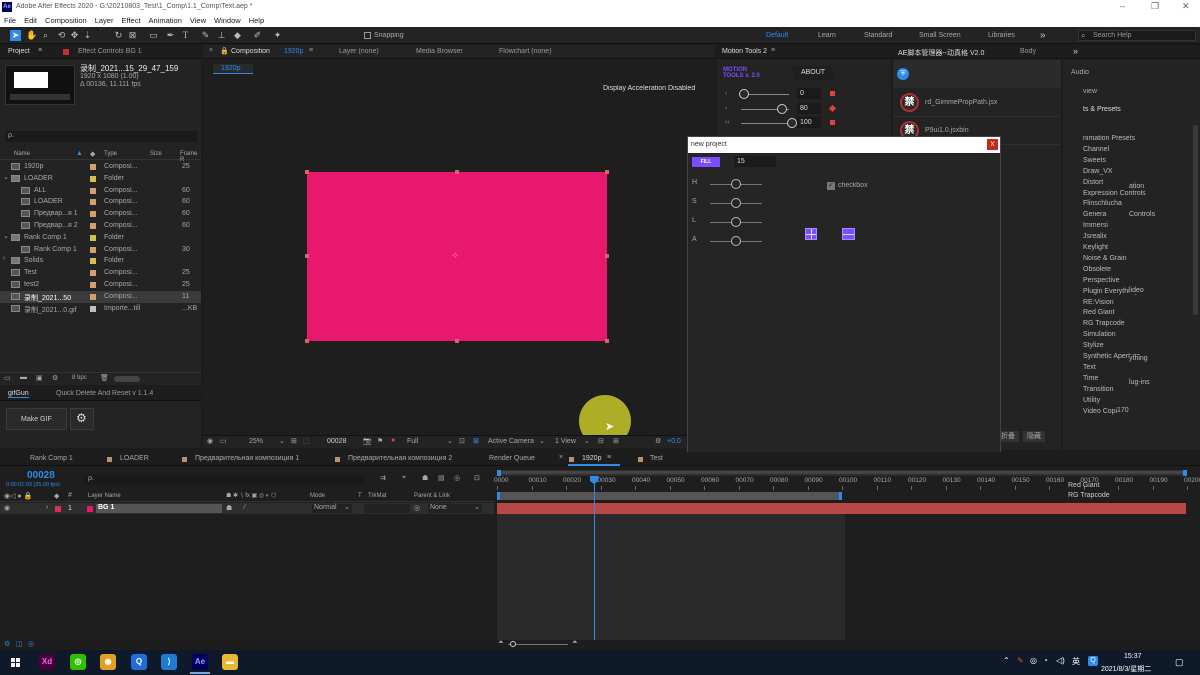 Image resolution: width=1200 pixels, height=675 pixels. What do you see at coordinates (1095, 225) in the screenshot?
I see `effects-category: Immersi` at bounding box center [1095, 225].